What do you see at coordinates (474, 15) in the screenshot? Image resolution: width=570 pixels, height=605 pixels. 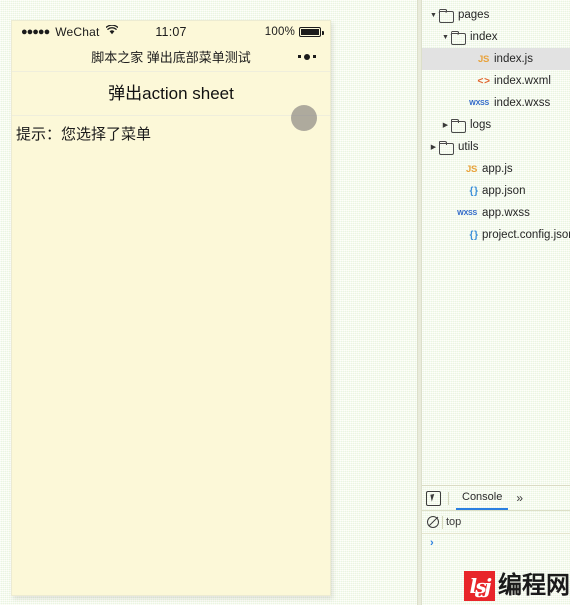 I see `file-tree-node-label: pages` at bounding box center [474, 15].